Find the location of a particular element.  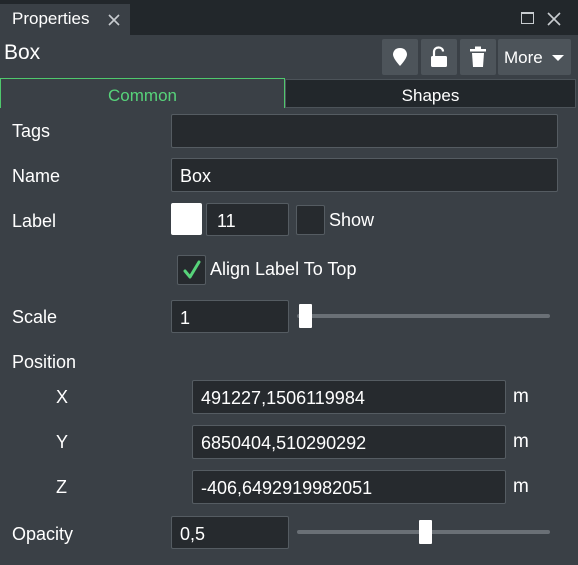

opacity-slider-thumb is located at coordinates (425, 532).